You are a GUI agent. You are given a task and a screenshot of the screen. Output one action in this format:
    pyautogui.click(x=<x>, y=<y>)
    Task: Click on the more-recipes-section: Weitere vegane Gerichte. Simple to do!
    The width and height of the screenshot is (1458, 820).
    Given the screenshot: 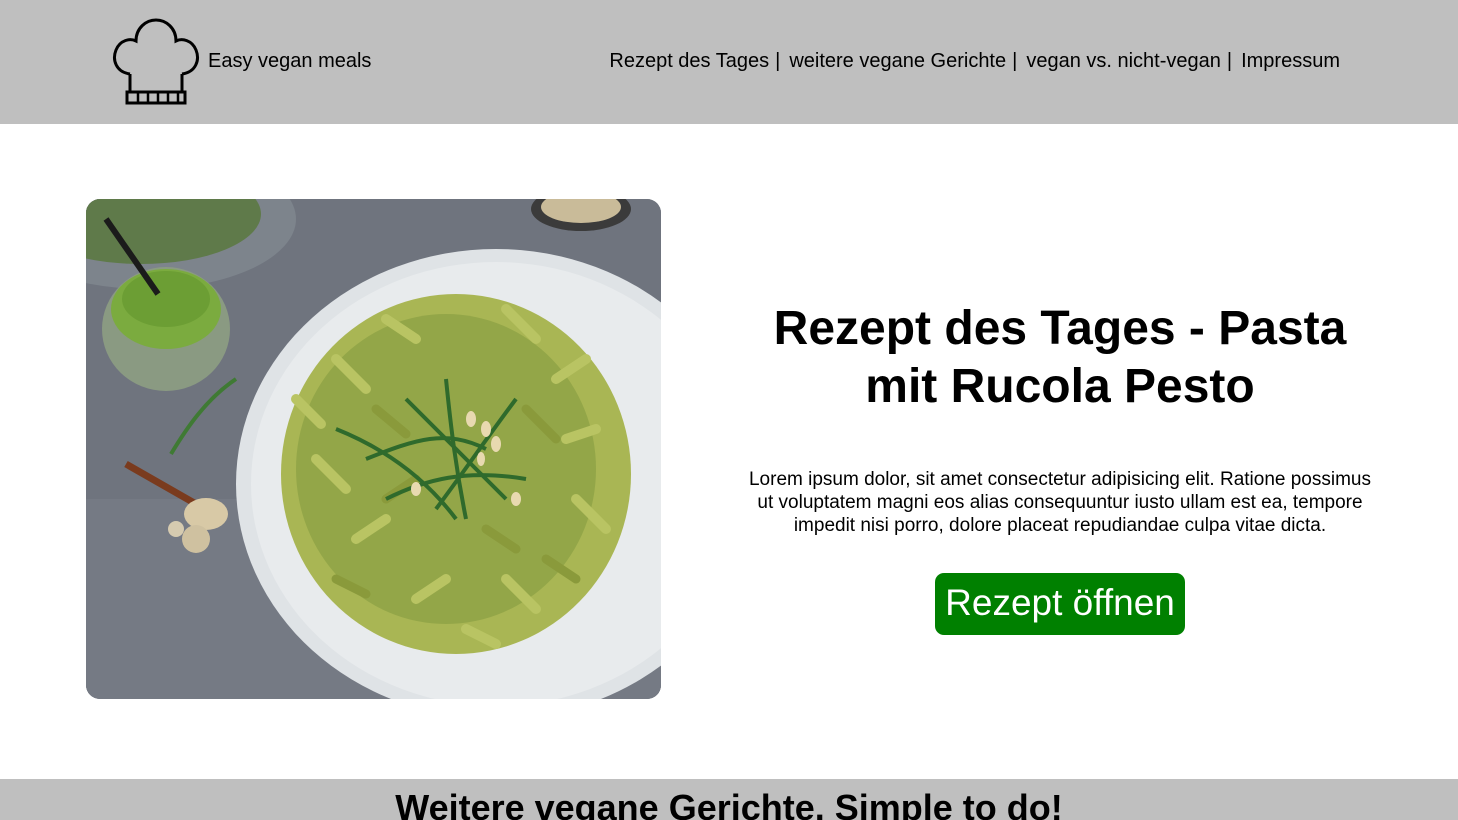 What is the action you would take?
    pyautogui.click(x=729, y=799)
    